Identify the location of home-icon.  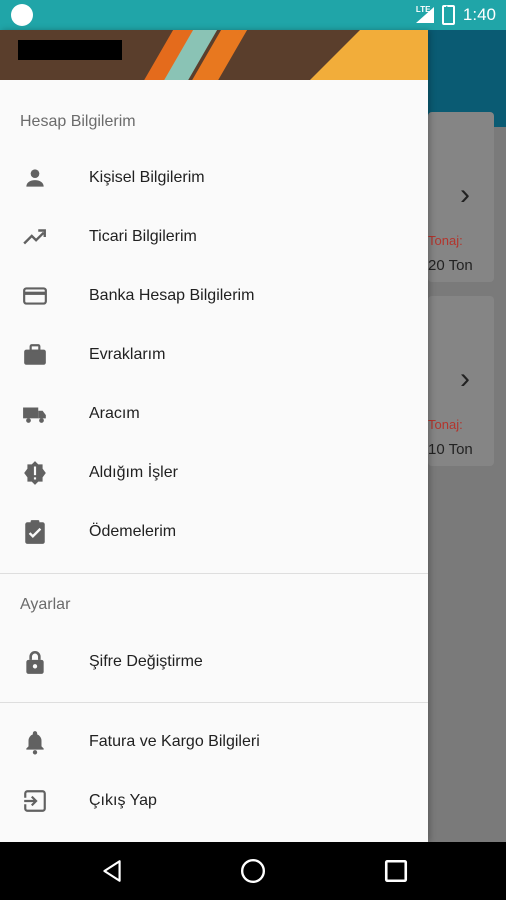
(253, 871).